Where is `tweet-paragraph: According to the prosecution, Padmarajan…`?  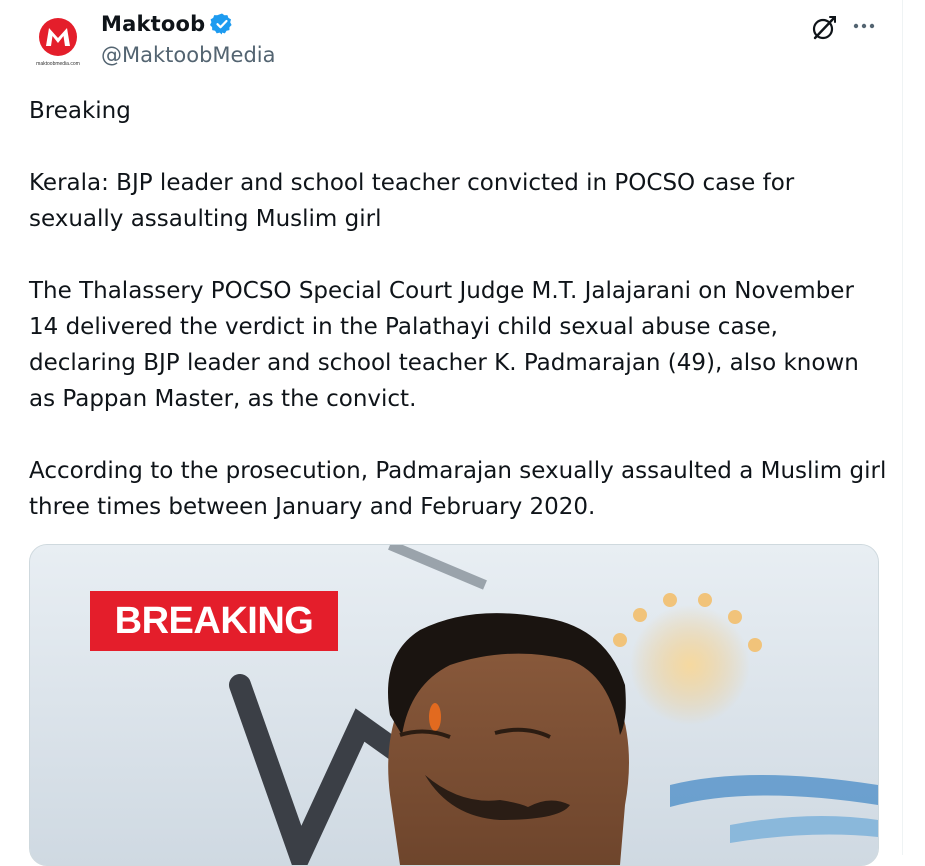
tweet-paragraph: According to the prosecution, Padmarajan… is located at coordinates (461, 489).